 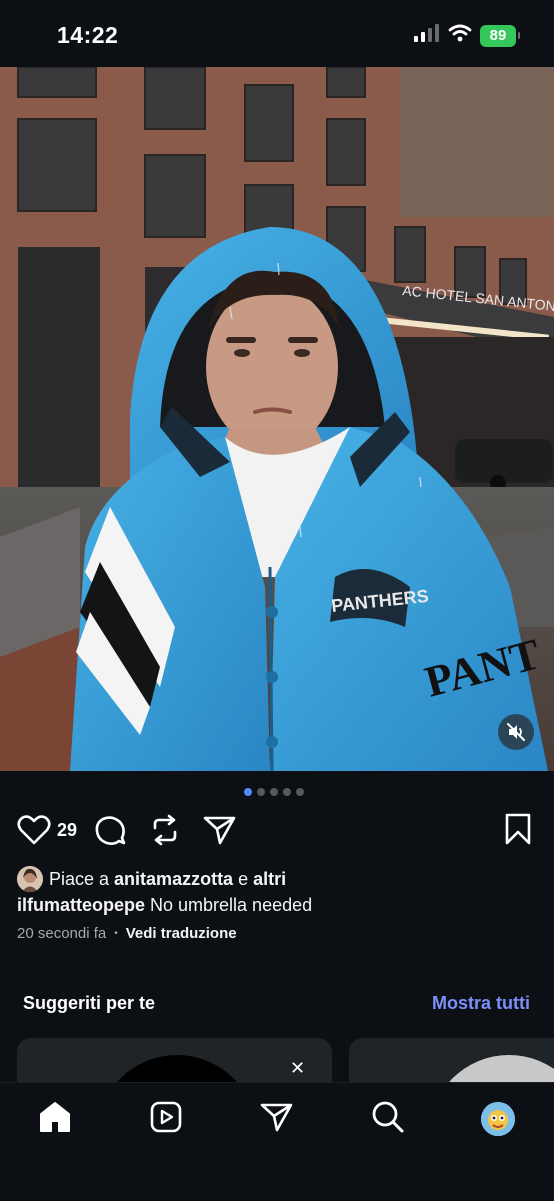 I want to click on battery-icon: 89, so click(x=500, y=35).